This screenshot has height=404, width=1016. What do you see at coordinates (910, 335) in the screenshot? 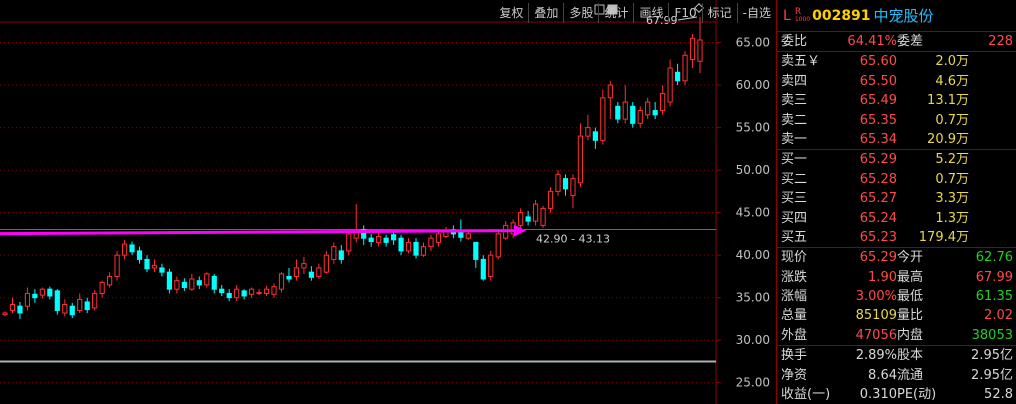
I see `quote-label-2: 内盘` at bounding box center [910, 335].